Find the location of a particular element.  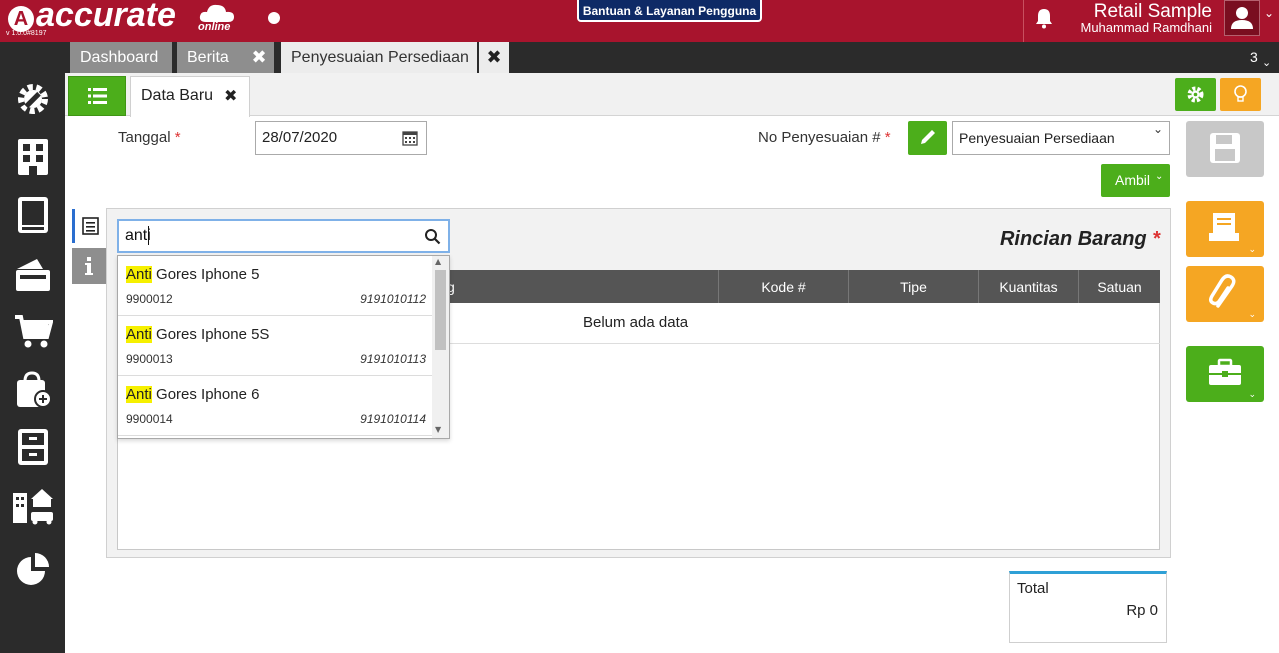

tips-button is located at coordinates (1240, 94).